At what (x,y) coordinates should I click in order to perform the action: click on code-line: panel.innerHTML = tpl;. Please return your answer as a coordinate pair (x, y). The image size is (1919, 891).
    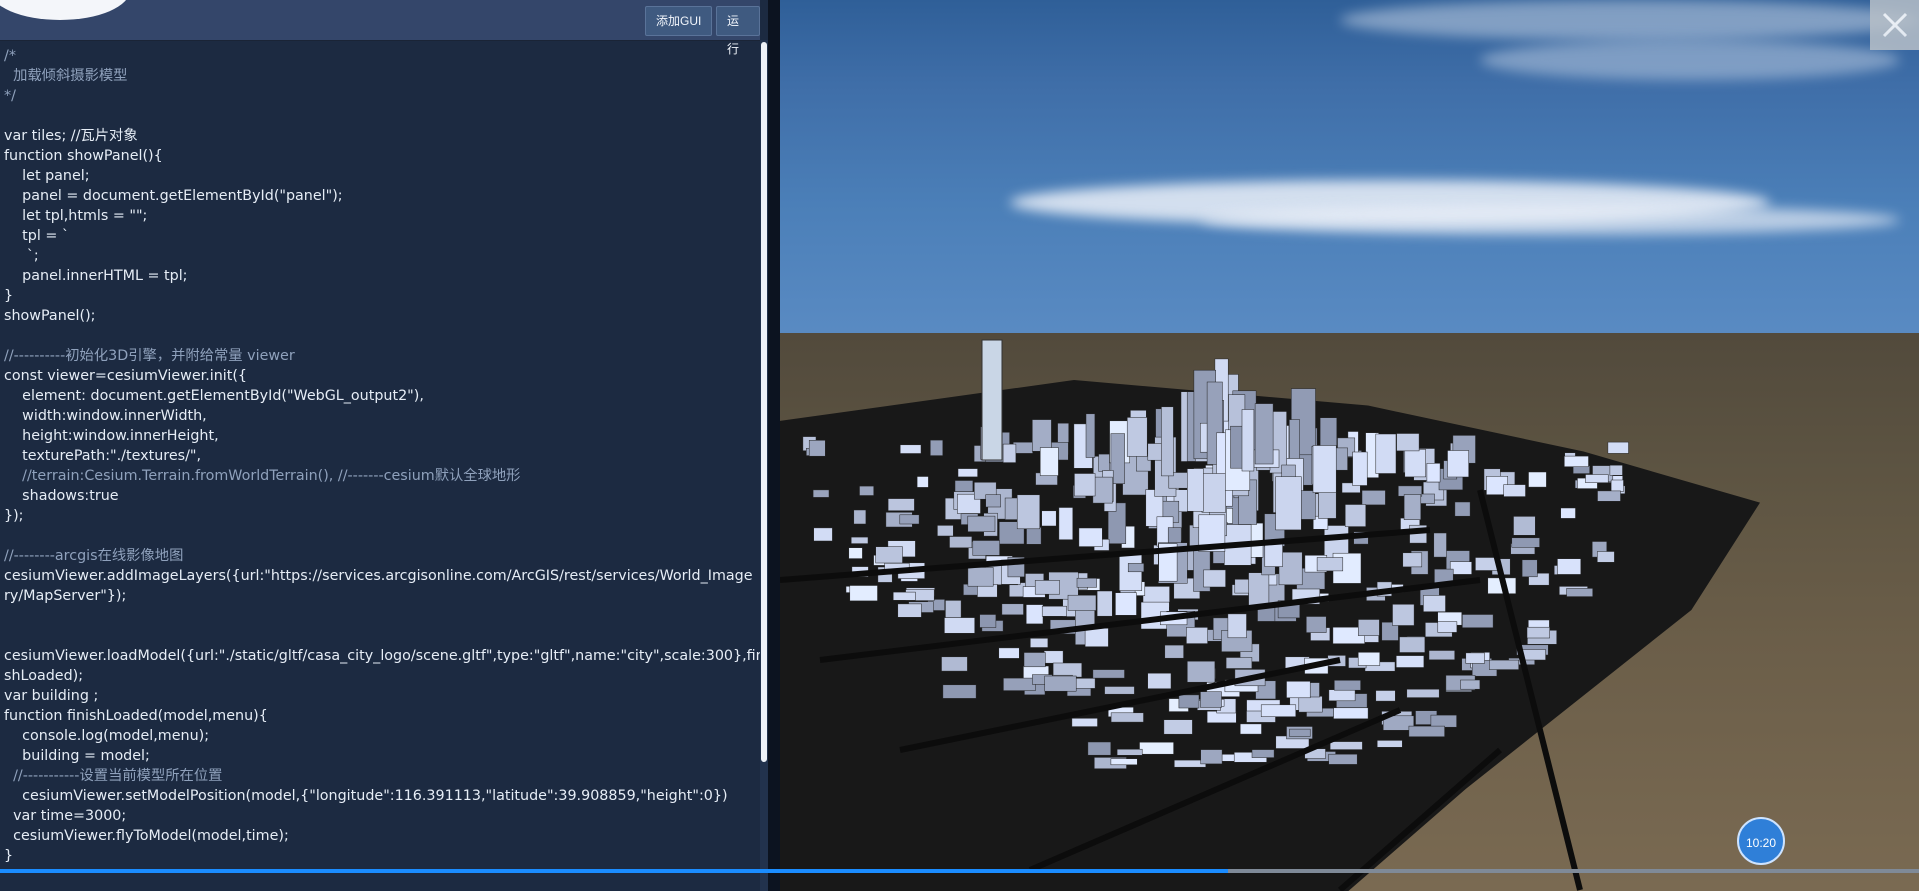
    Looking at the image, I should click on (96, 276).